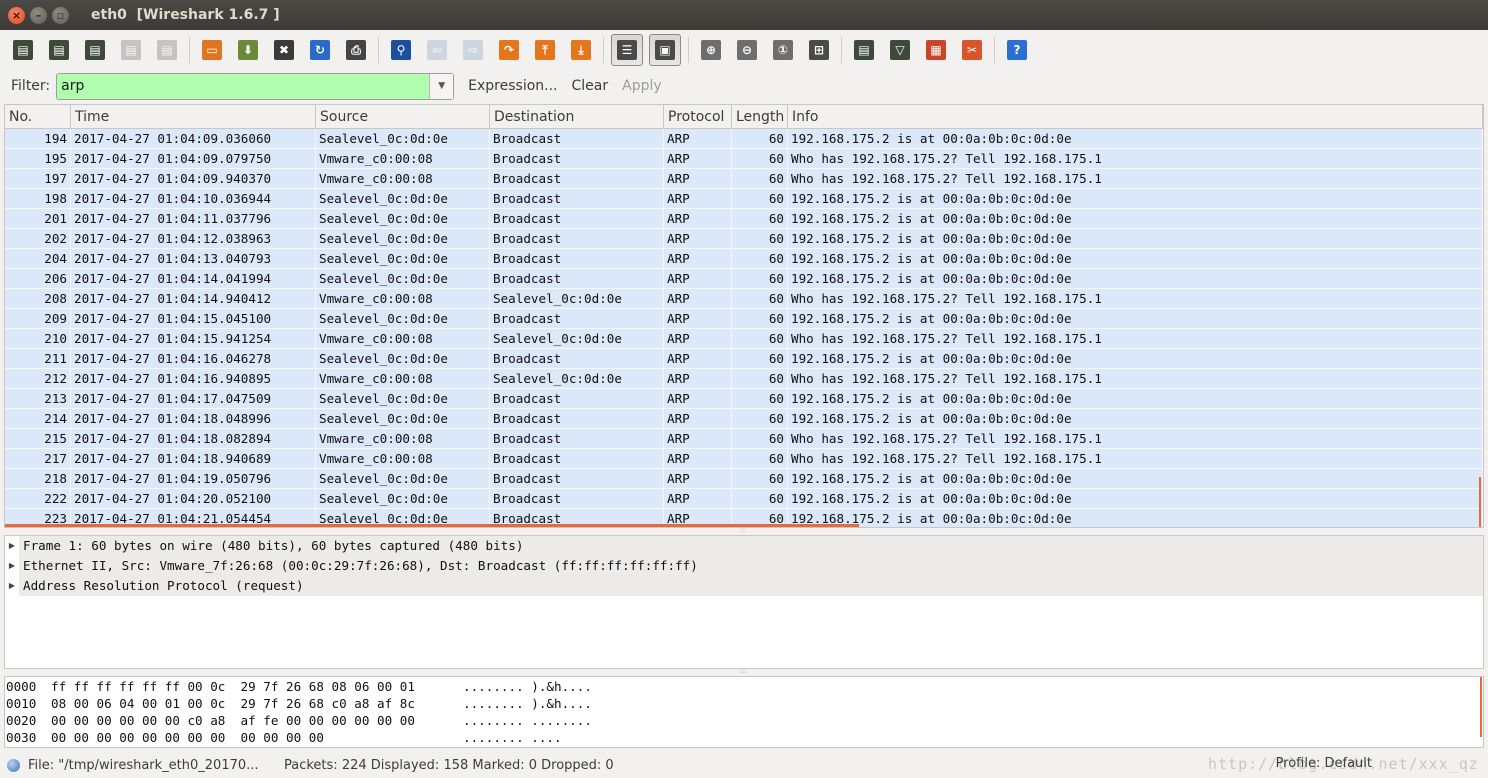  I want to click on save-file-button: ⬇, so click(248, 50).